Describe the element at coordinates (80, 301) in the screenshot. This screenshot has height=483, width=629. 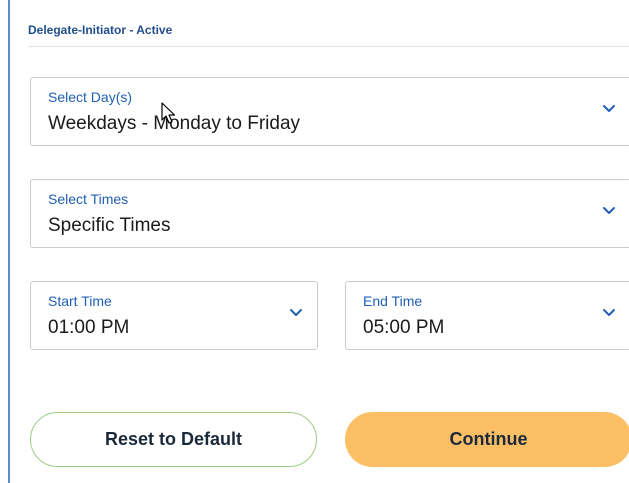
I see `start-time-label: Start Time` at that location.